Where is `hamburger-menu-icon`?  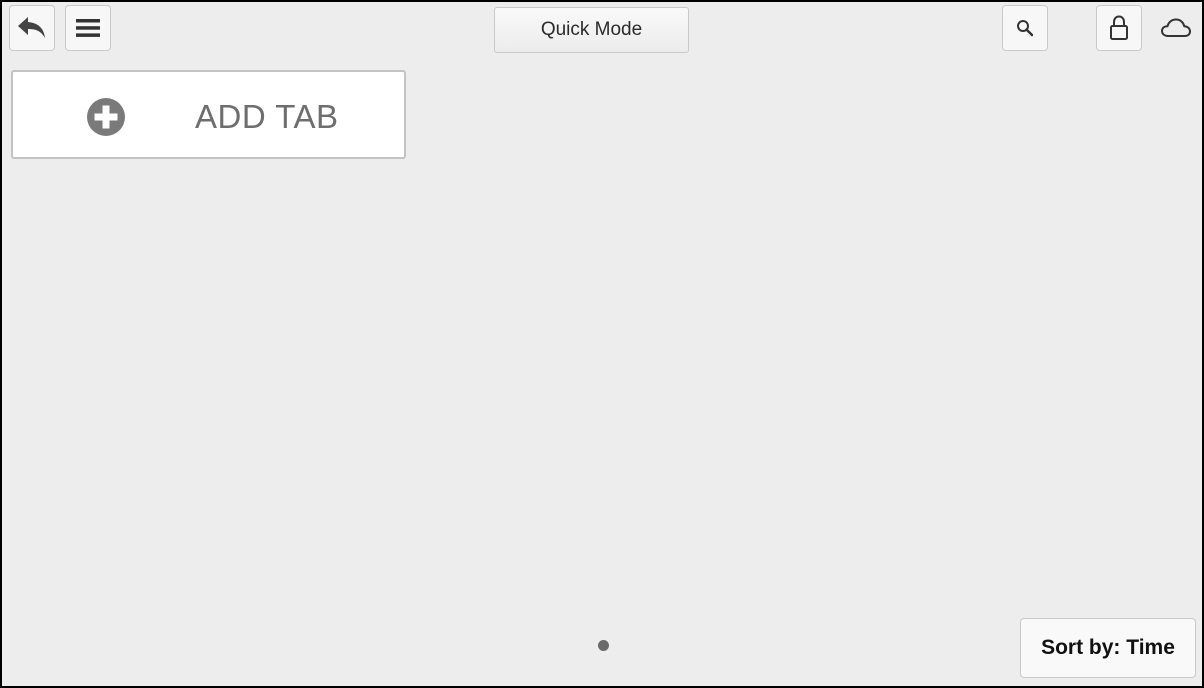
hamburger-menu-icon is located at coordinates (88, 28).